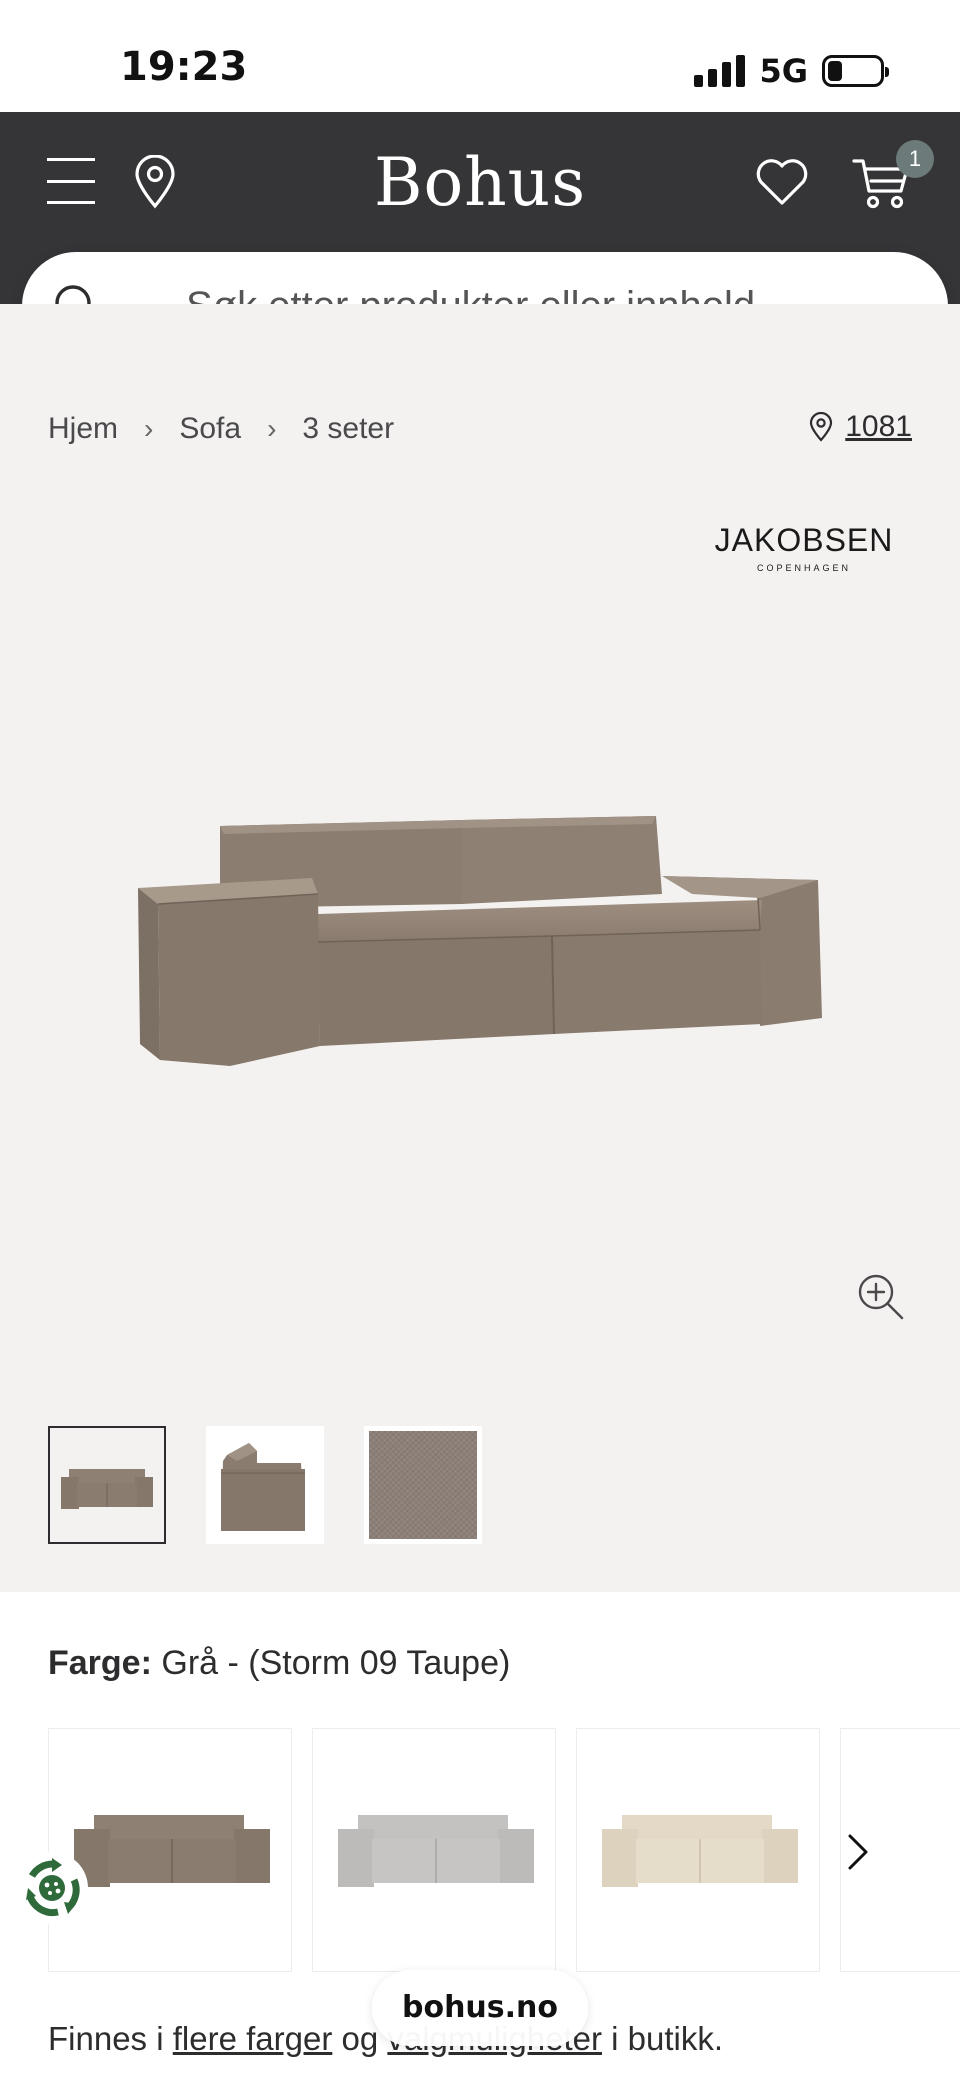  Describe the element at coordinates (783, 71) in the screenshot. I see `network-label: 5G` at that location.